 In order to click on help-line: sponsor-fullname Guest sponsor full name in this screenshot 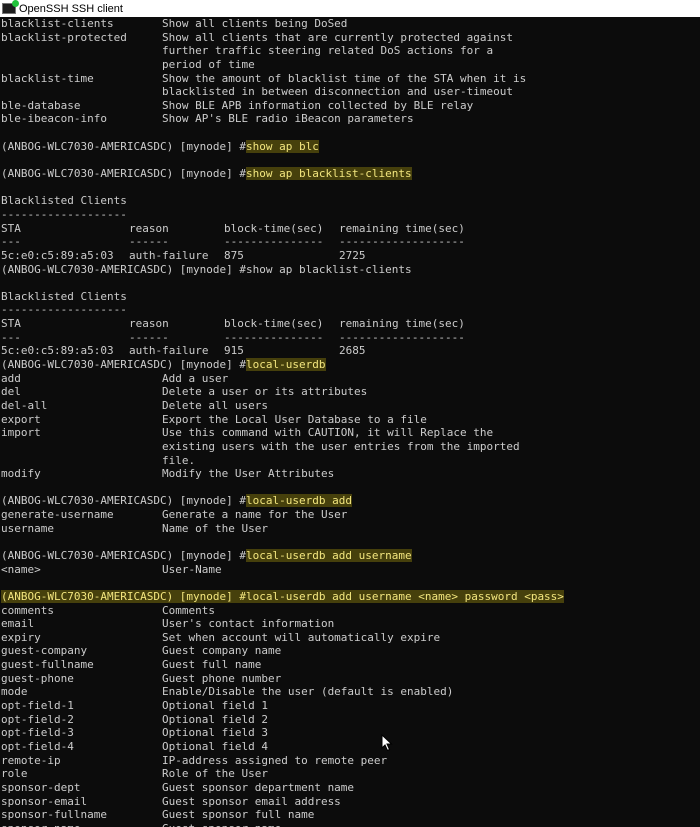, I will do `click(158, 815)`.